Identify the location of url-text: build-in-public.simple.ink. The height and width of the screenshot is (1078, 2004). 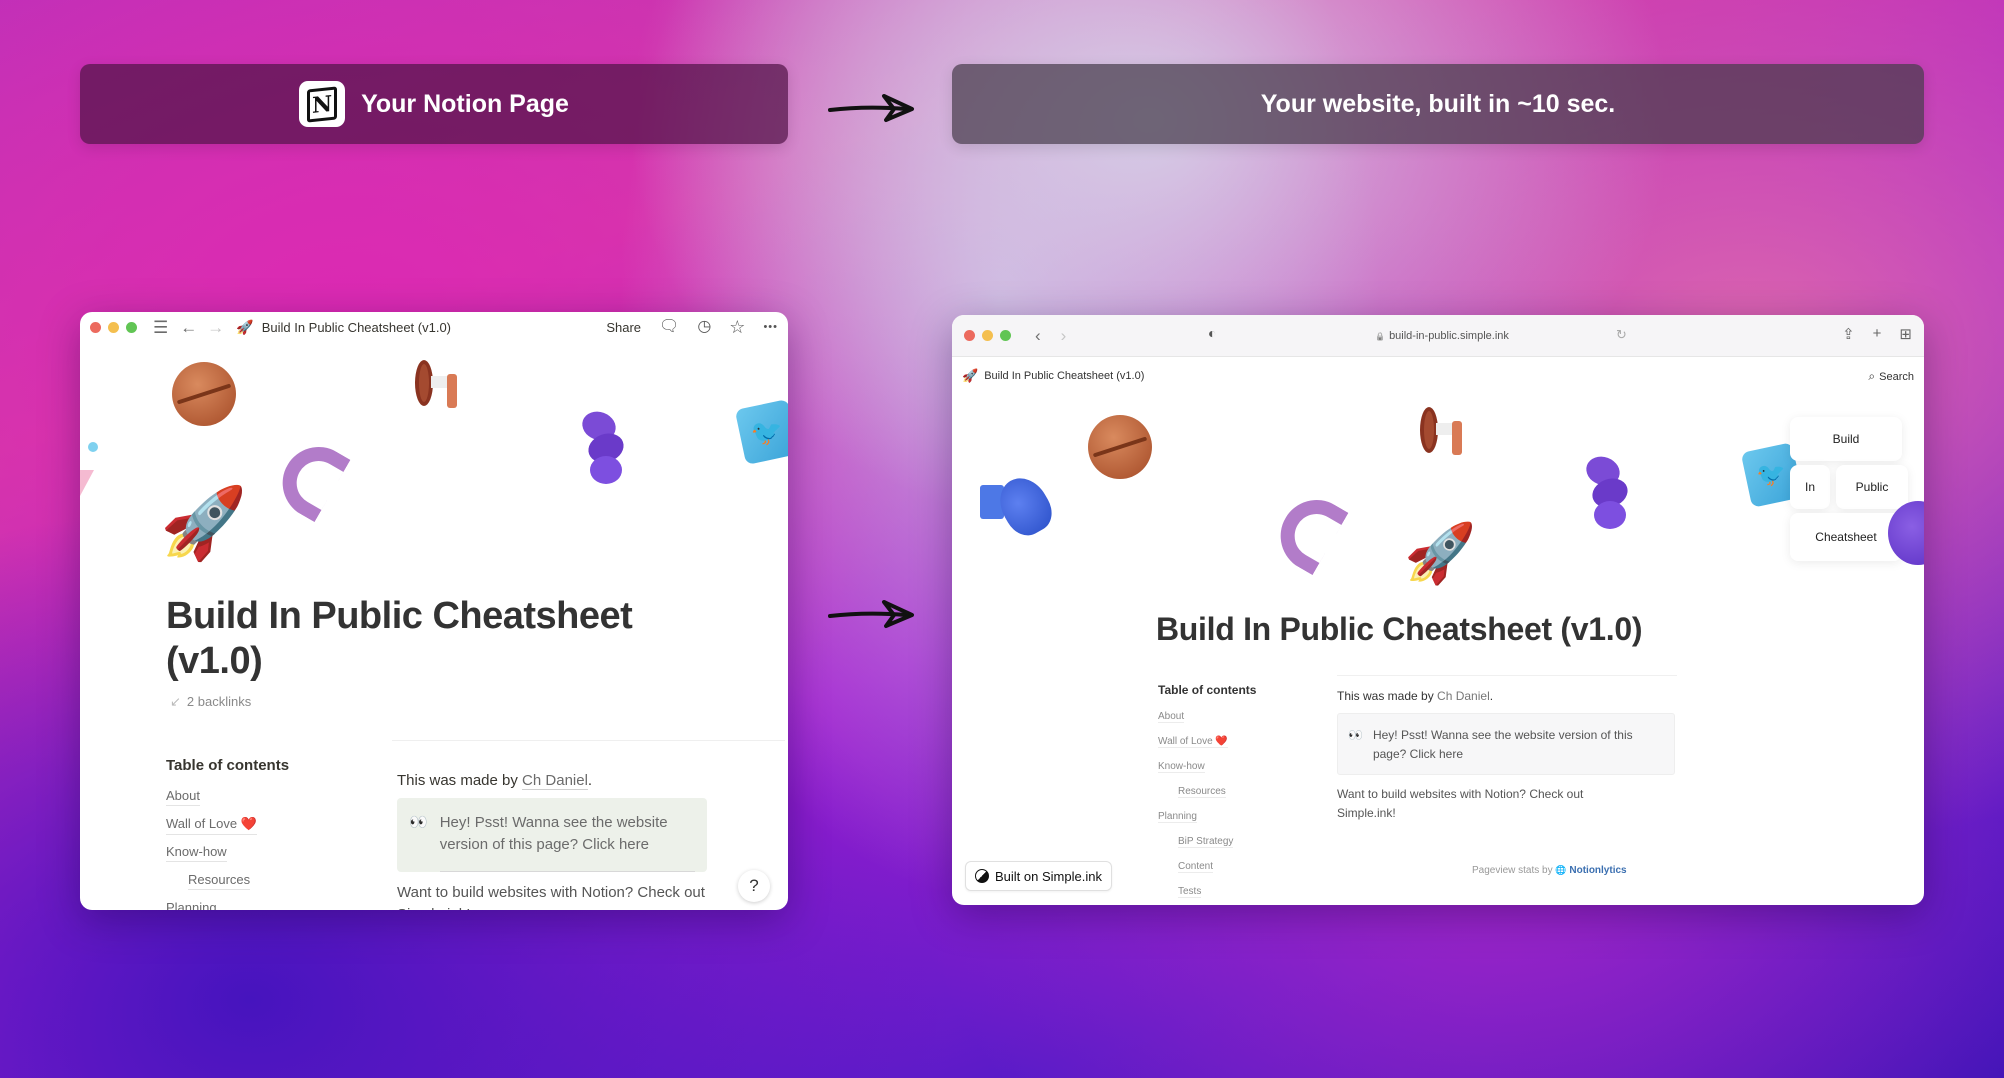
(1449, 336).